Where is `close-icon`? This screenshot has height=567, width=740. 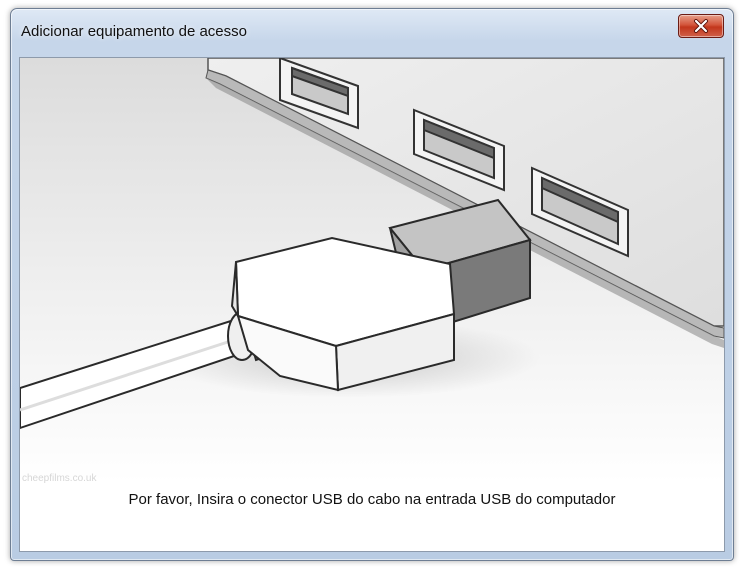 close-icon is located at coordinates (701, 26).